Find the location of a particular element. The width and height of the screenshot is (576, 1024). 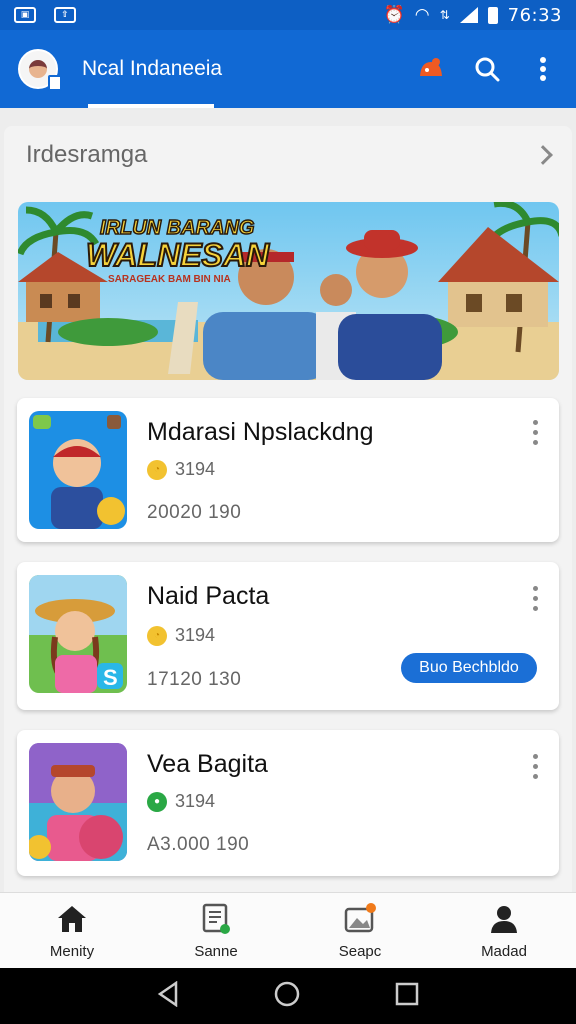

home-icon is located at coordinates (72, 919).